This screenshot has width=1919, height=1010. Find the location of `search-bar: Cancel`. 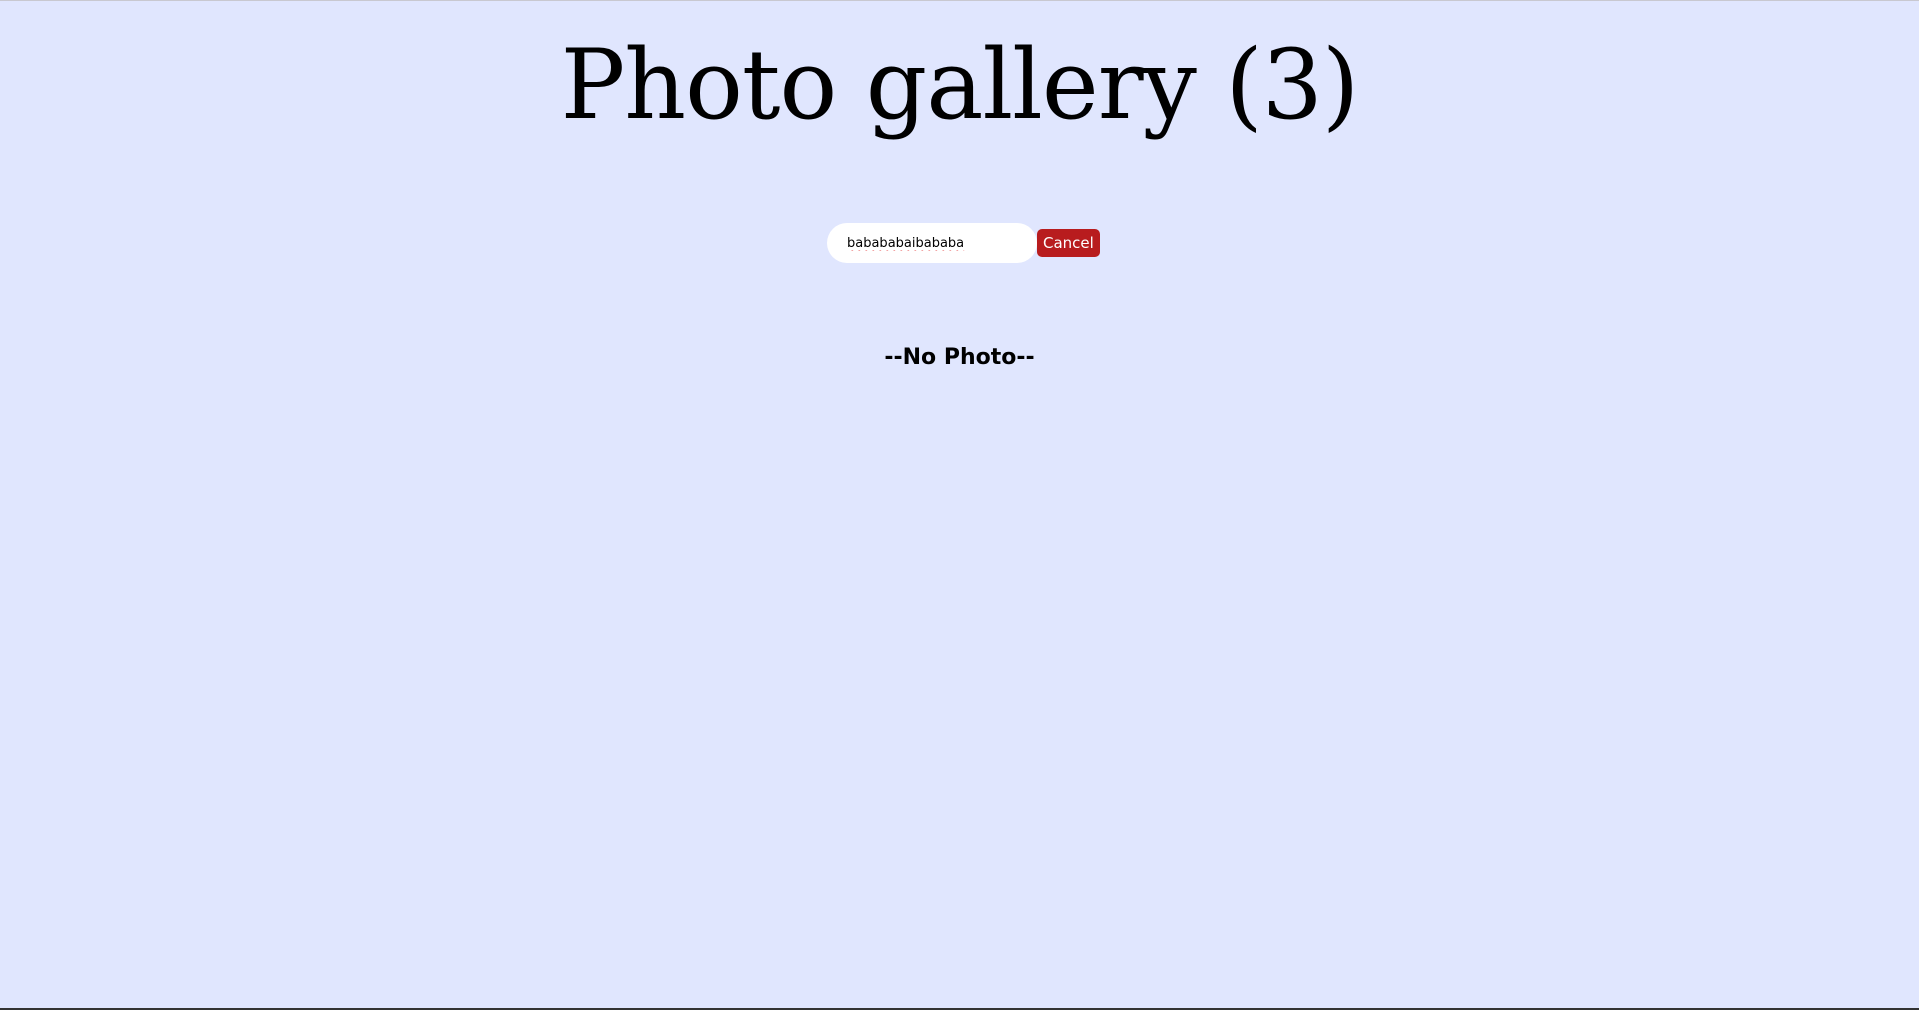

search-bar: Cancel is located at coordinates (963, 243).